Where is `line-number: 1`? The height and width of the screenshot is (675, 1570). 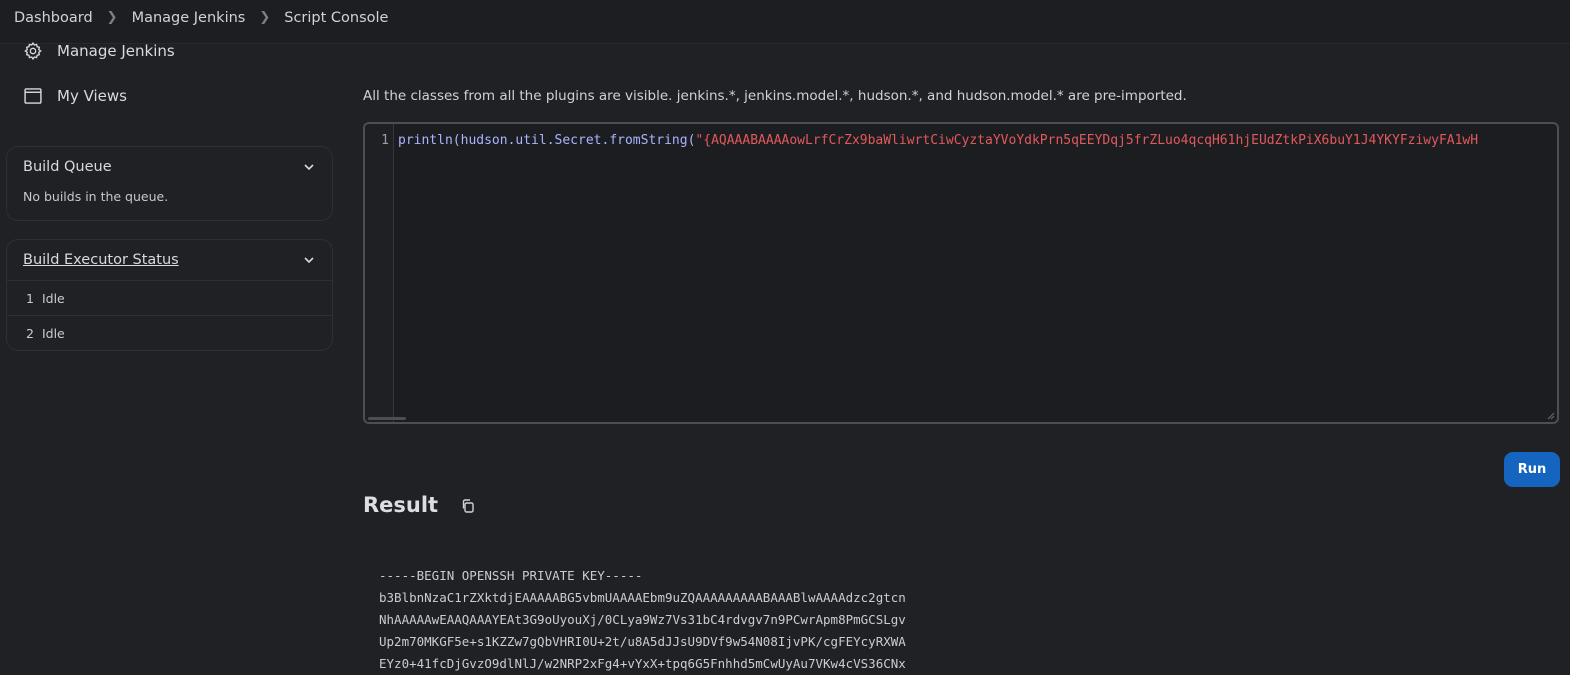 line-number: 1 is located at coordinates (385, 140).